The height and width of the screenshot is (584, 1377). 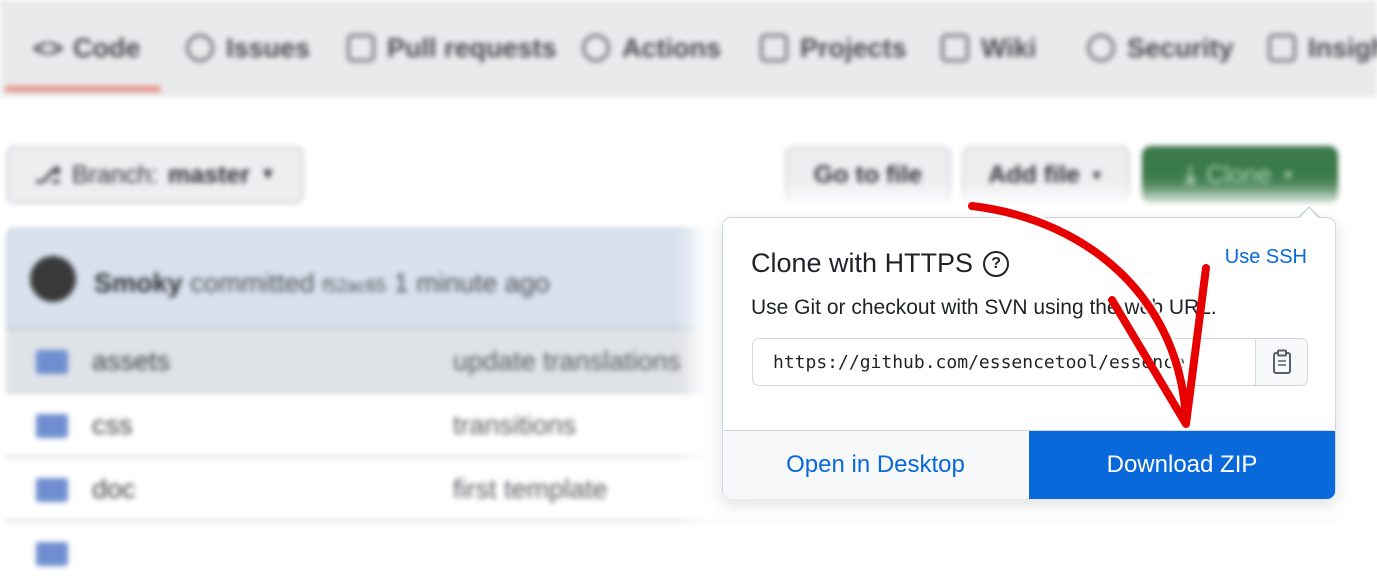 I want to click on tab-wiki-label: Wiki, so click(x=1009, y=47).